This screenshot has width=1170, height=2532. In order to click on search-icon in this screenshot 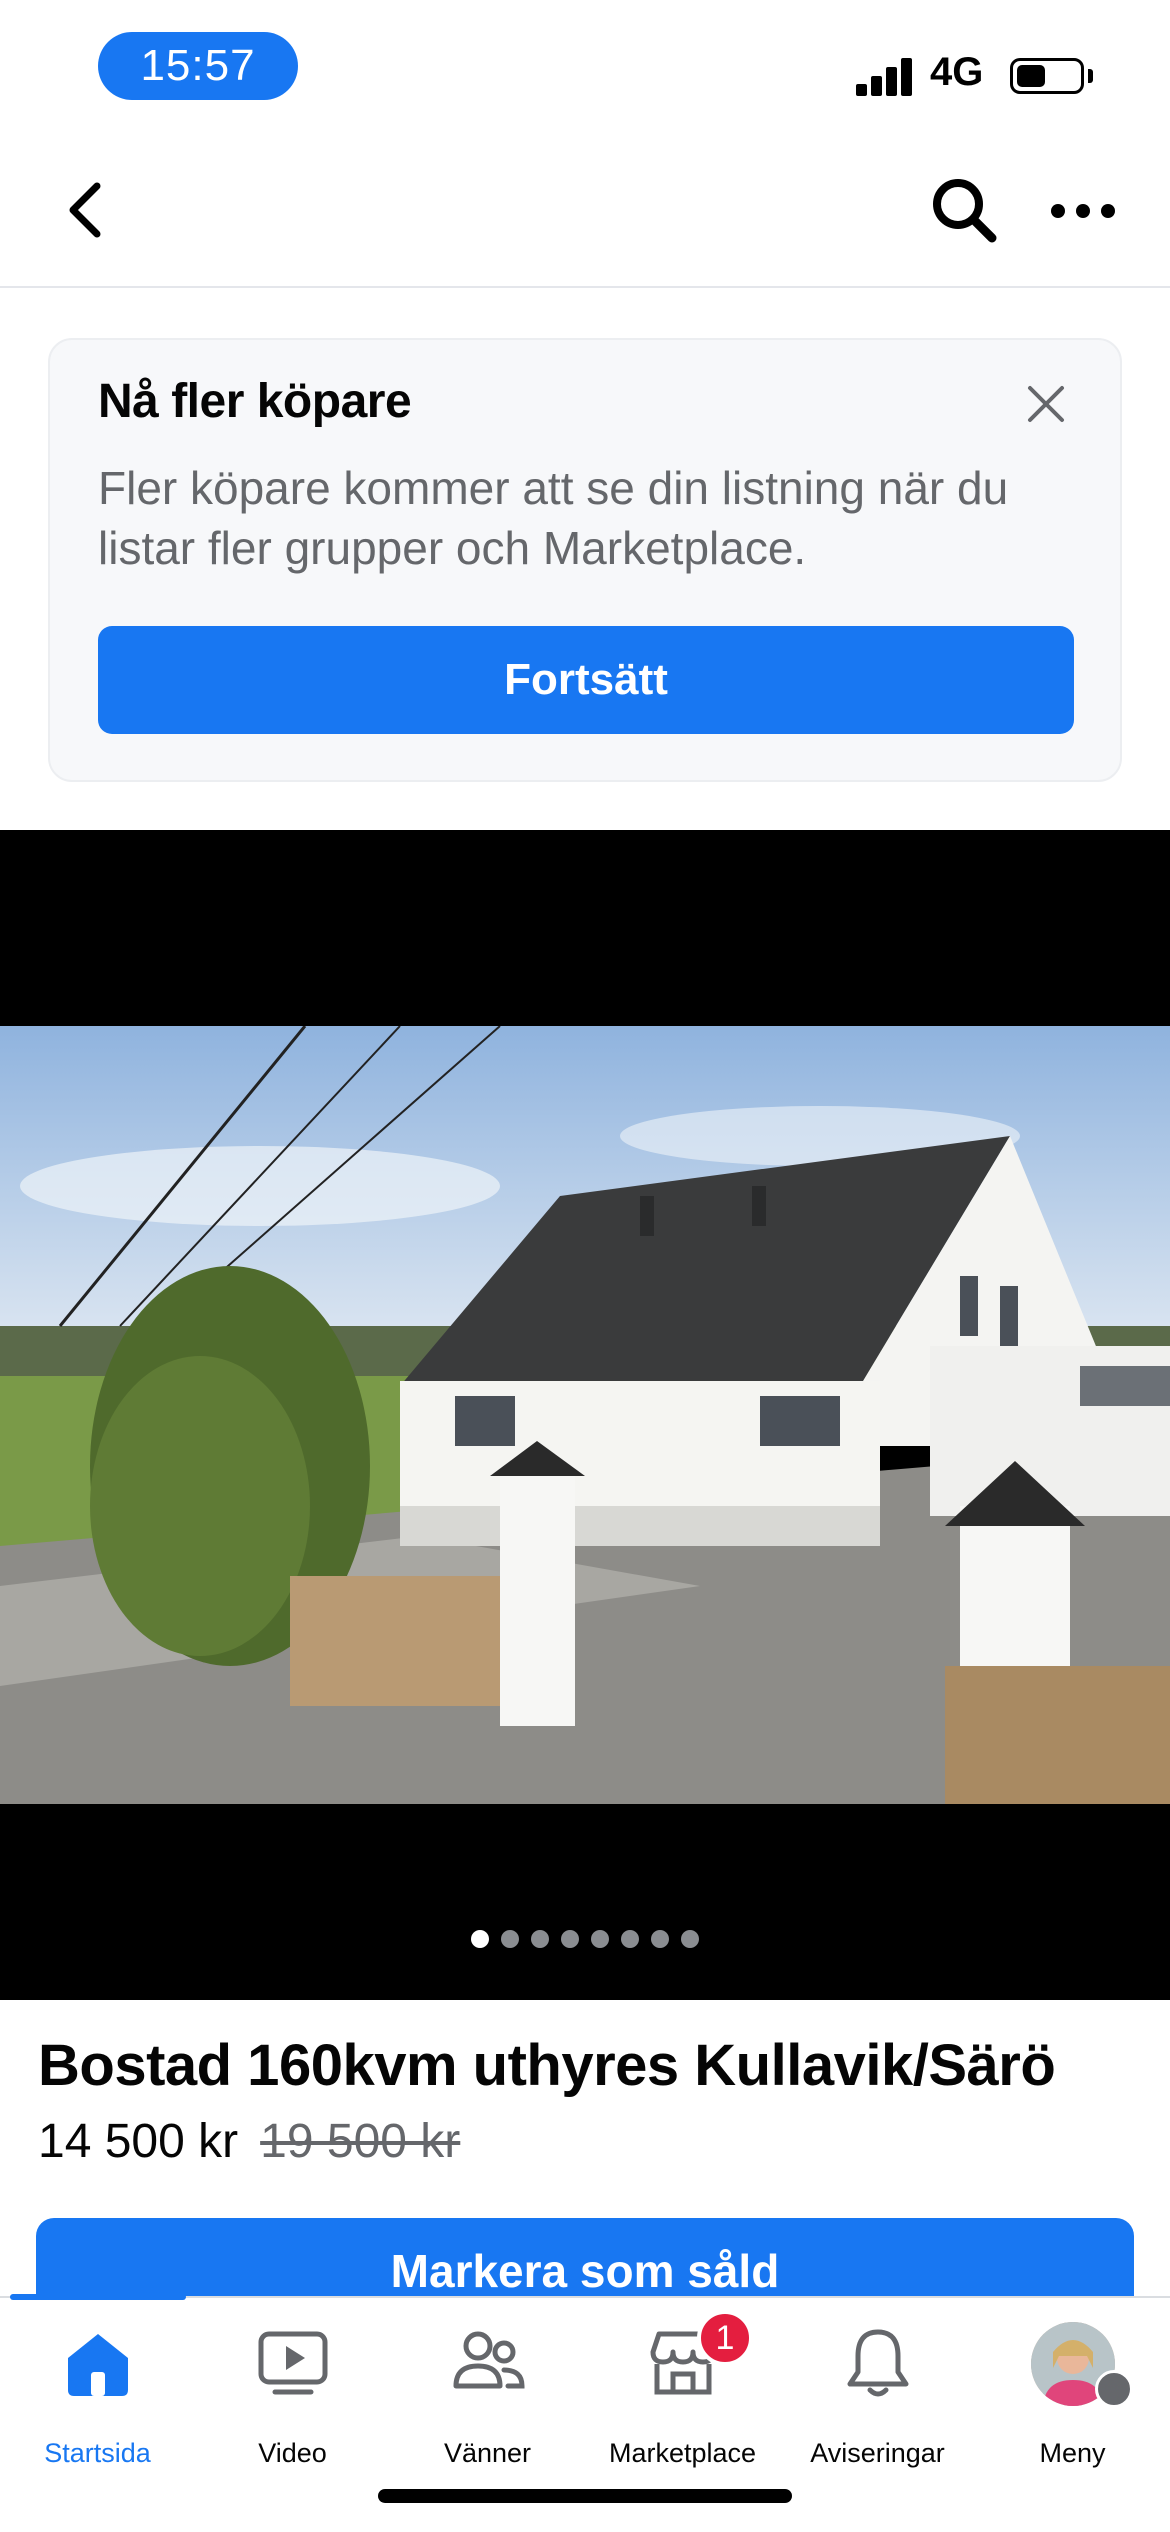, I will do `click(965, 211)`.